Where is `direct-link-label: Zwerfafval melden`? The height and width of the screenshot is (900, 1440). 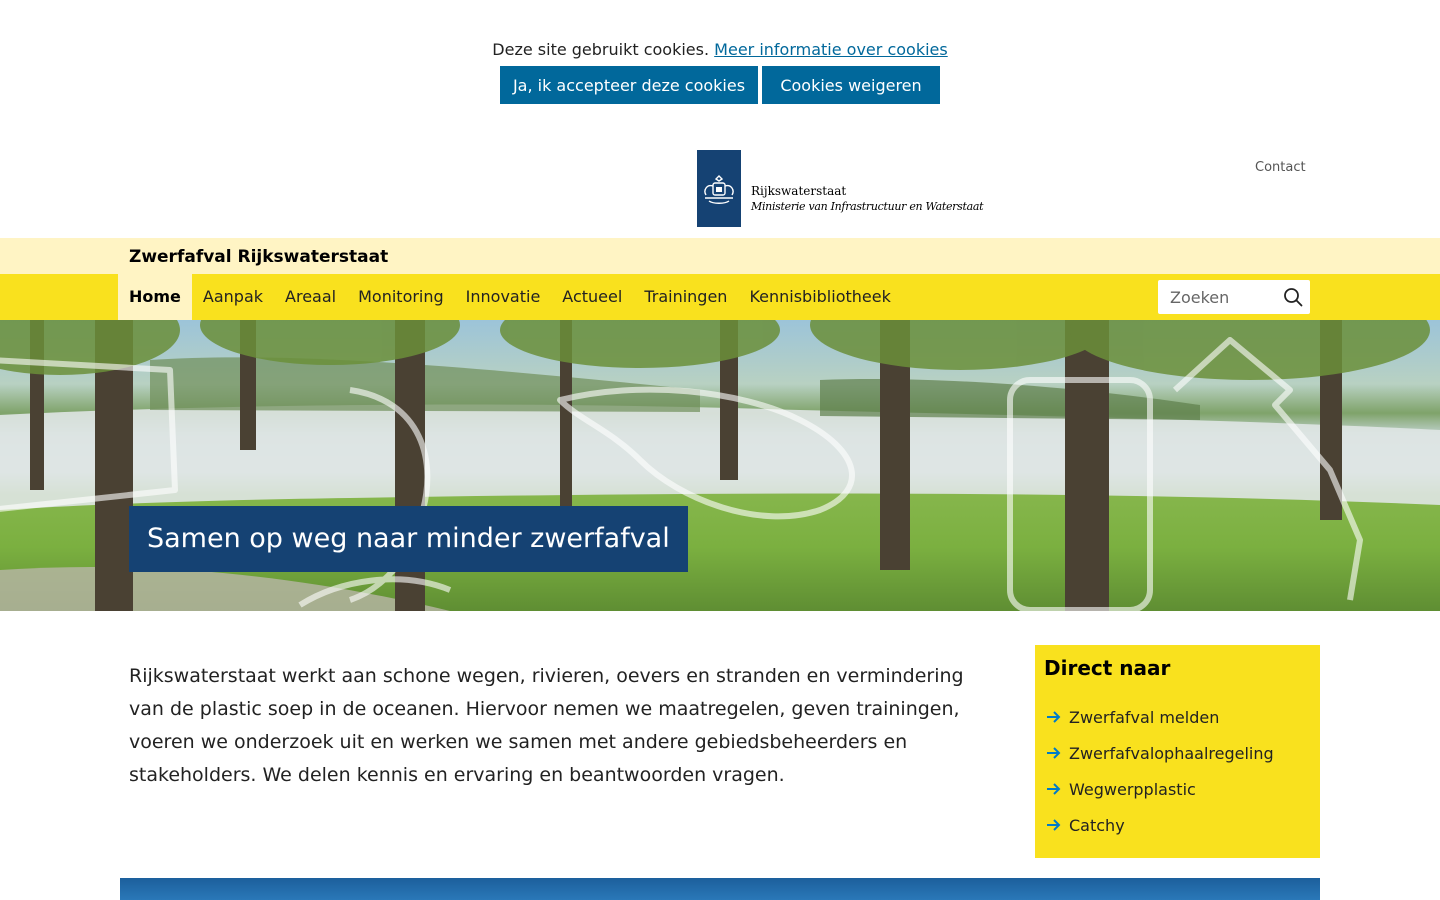
direct-link-label: Zwerfafval melden is located at coordinates (1144, 717).